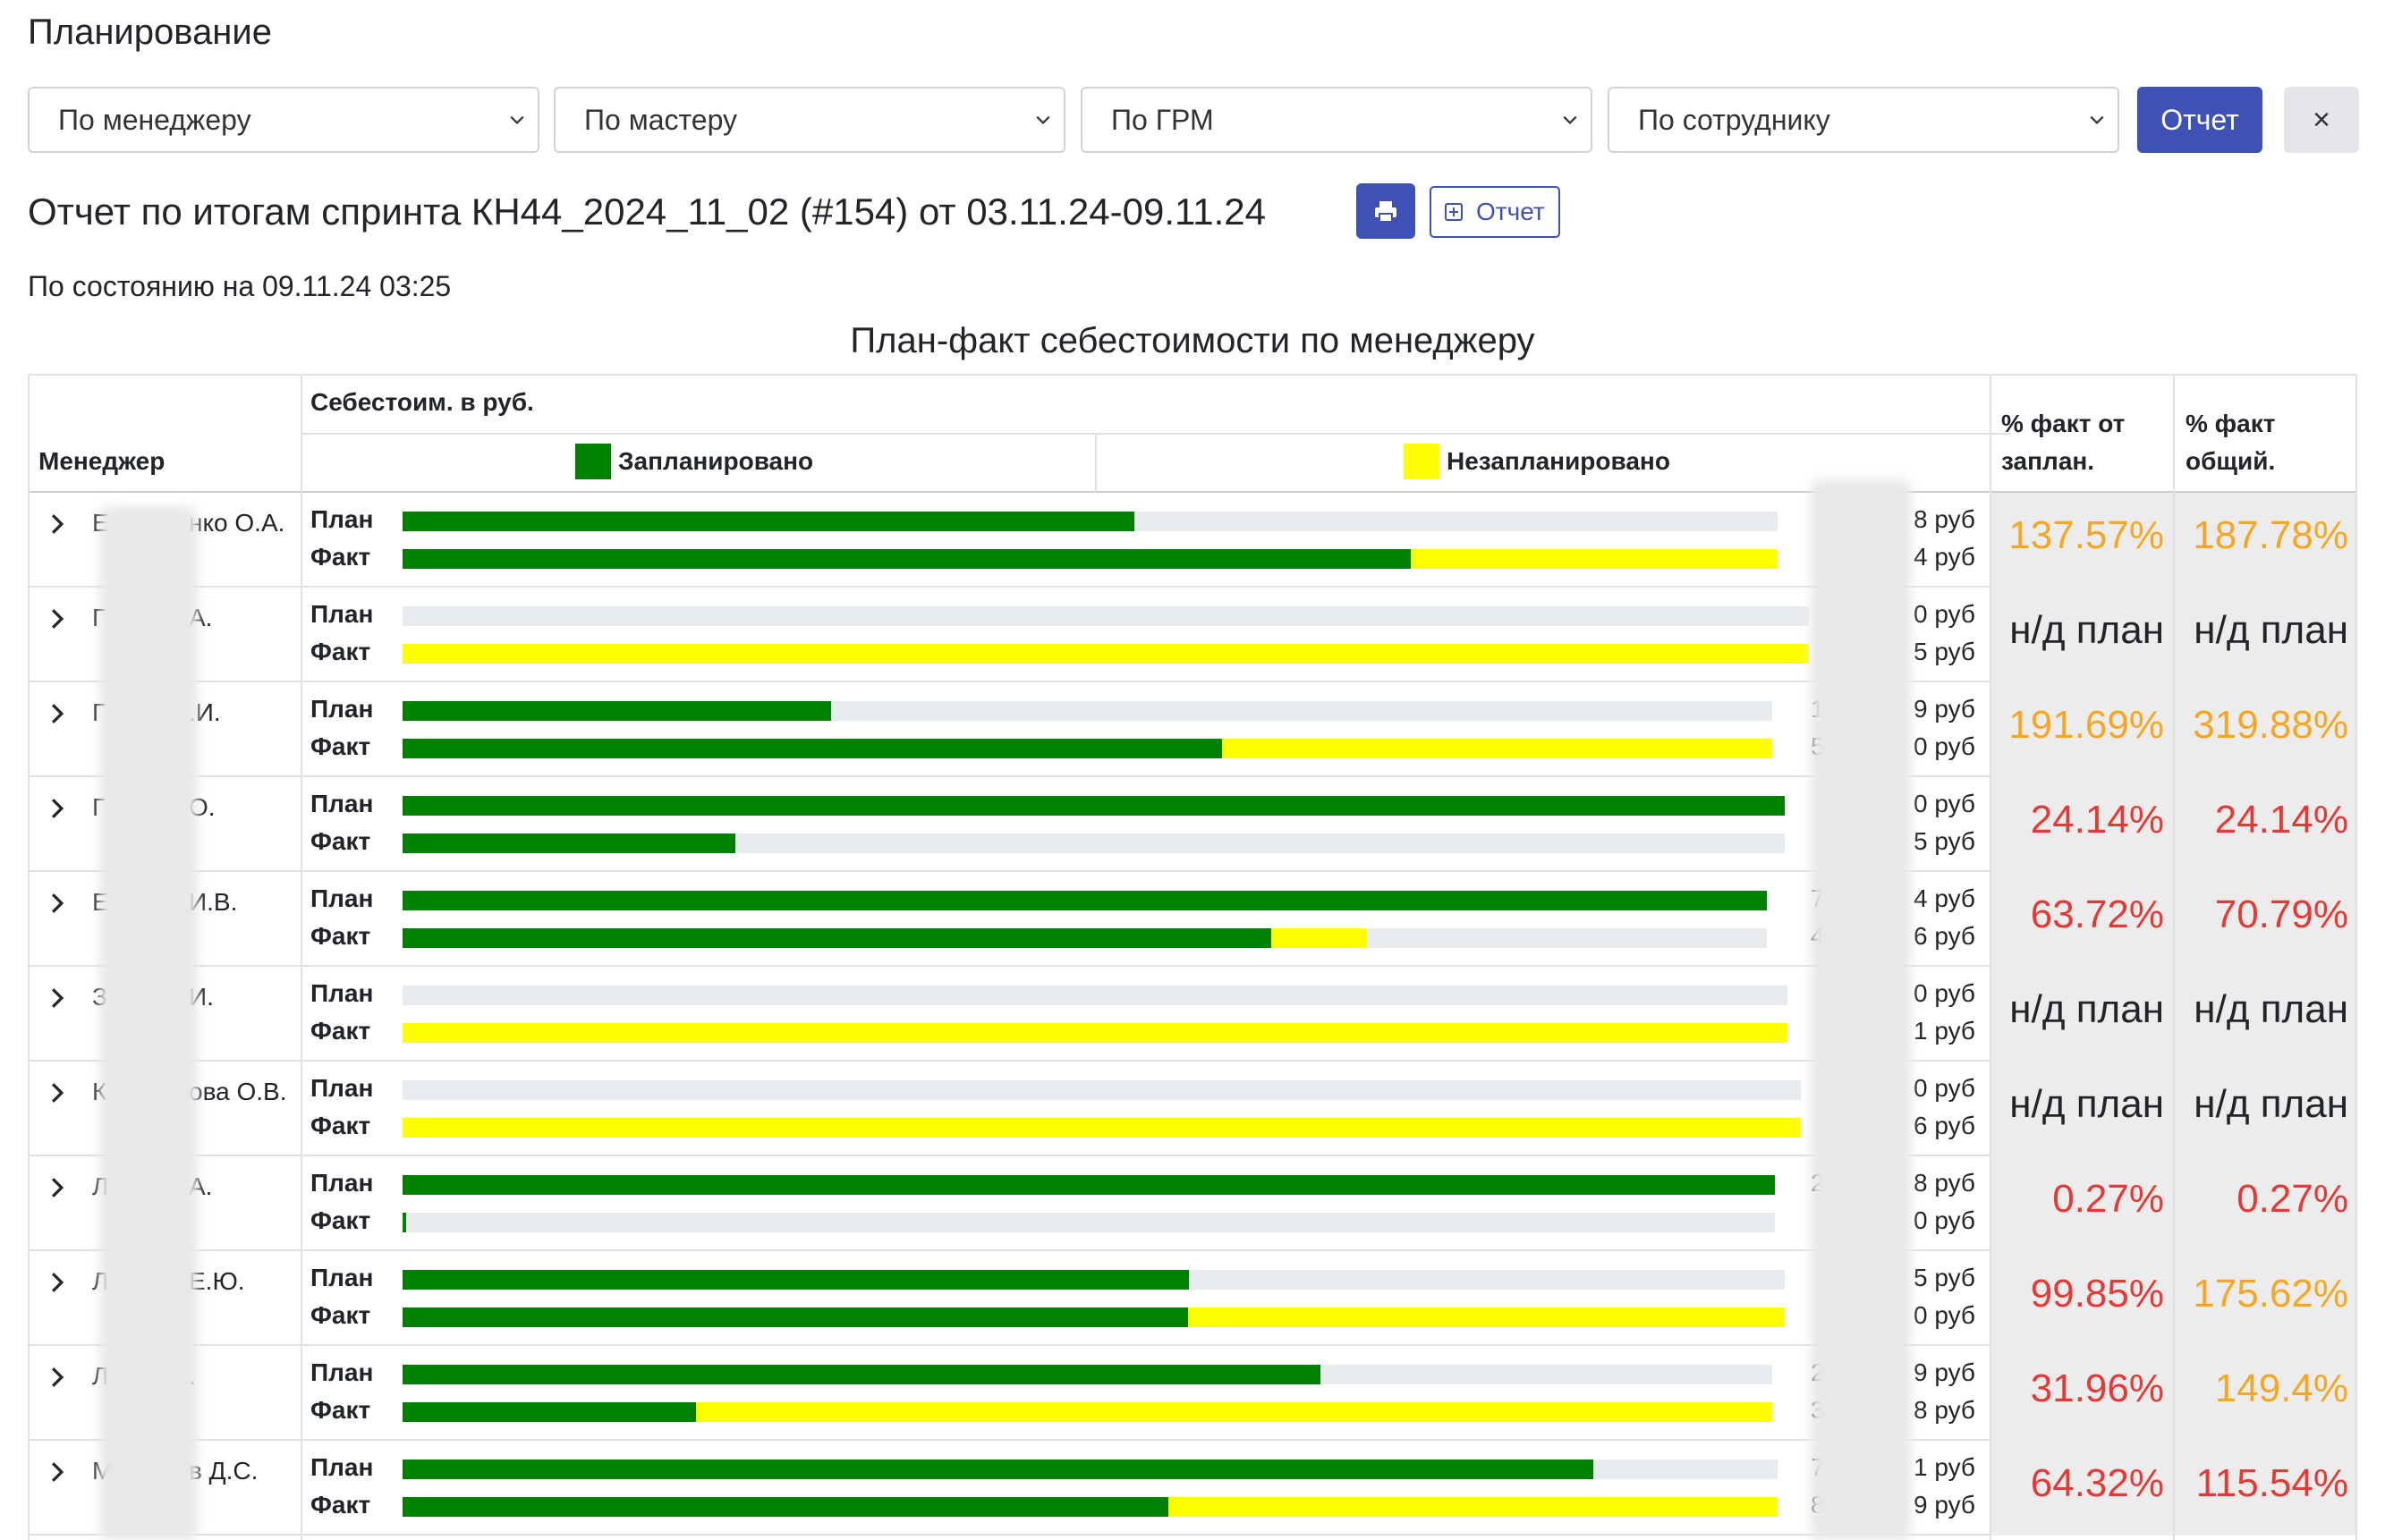 Image resolution: width=2385 pixels, height=1540 pixels. What do you see at coordinates (1944, 1277) in the screenshot?
I see `plan-value: 5 руб` at bounding box center [1944, 1277].